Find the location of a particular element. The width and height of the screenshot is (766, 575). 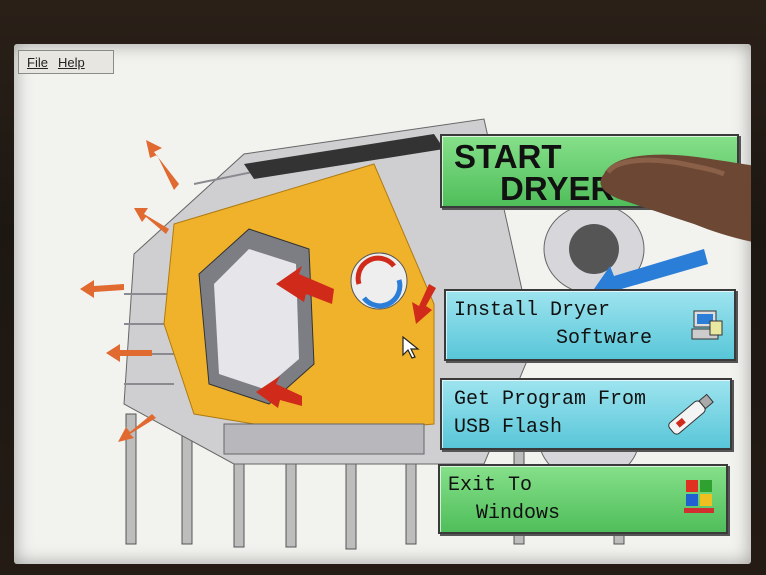

windows-logo-icon is located at coordinates (699, 496).